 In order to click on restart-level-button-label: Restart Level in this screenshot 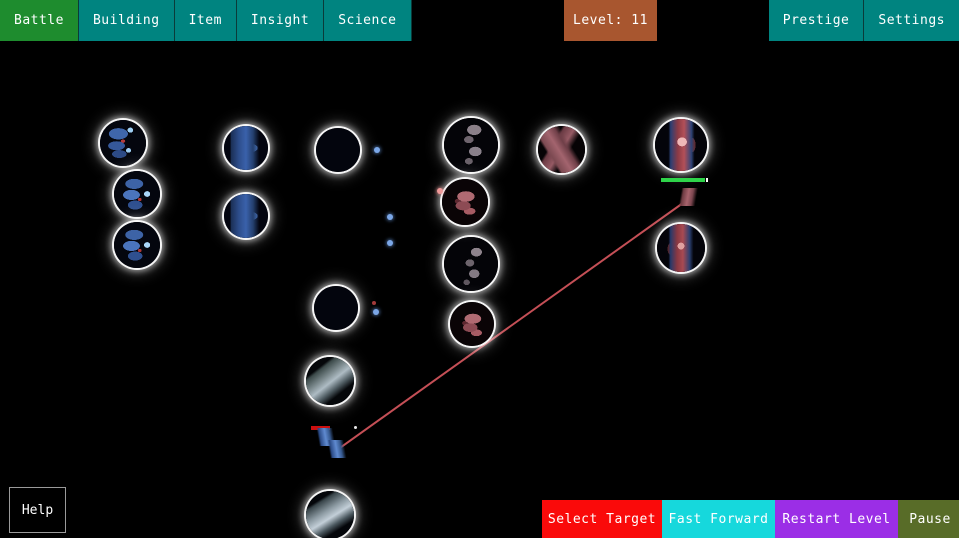, I will do `click(836, 519)`.